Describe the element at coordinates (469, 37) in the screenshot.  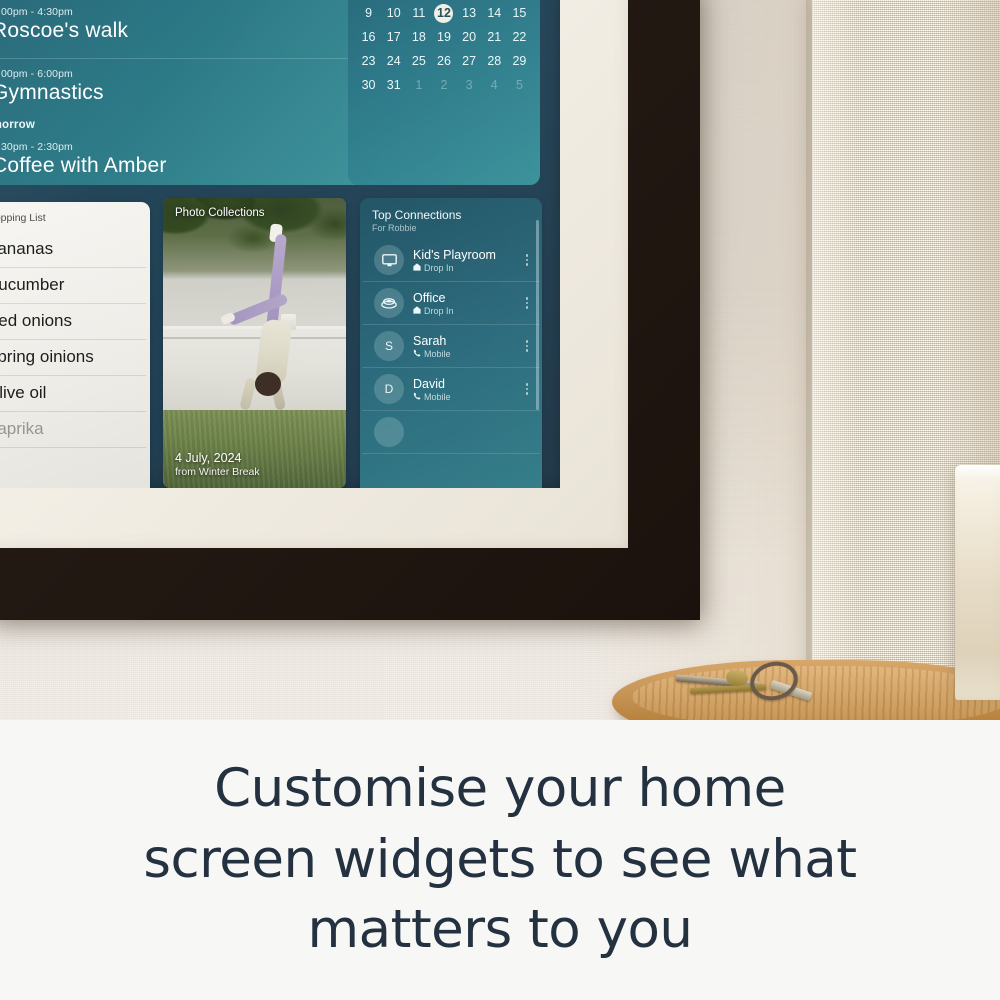
I see `calendar-day: 20` at that location.